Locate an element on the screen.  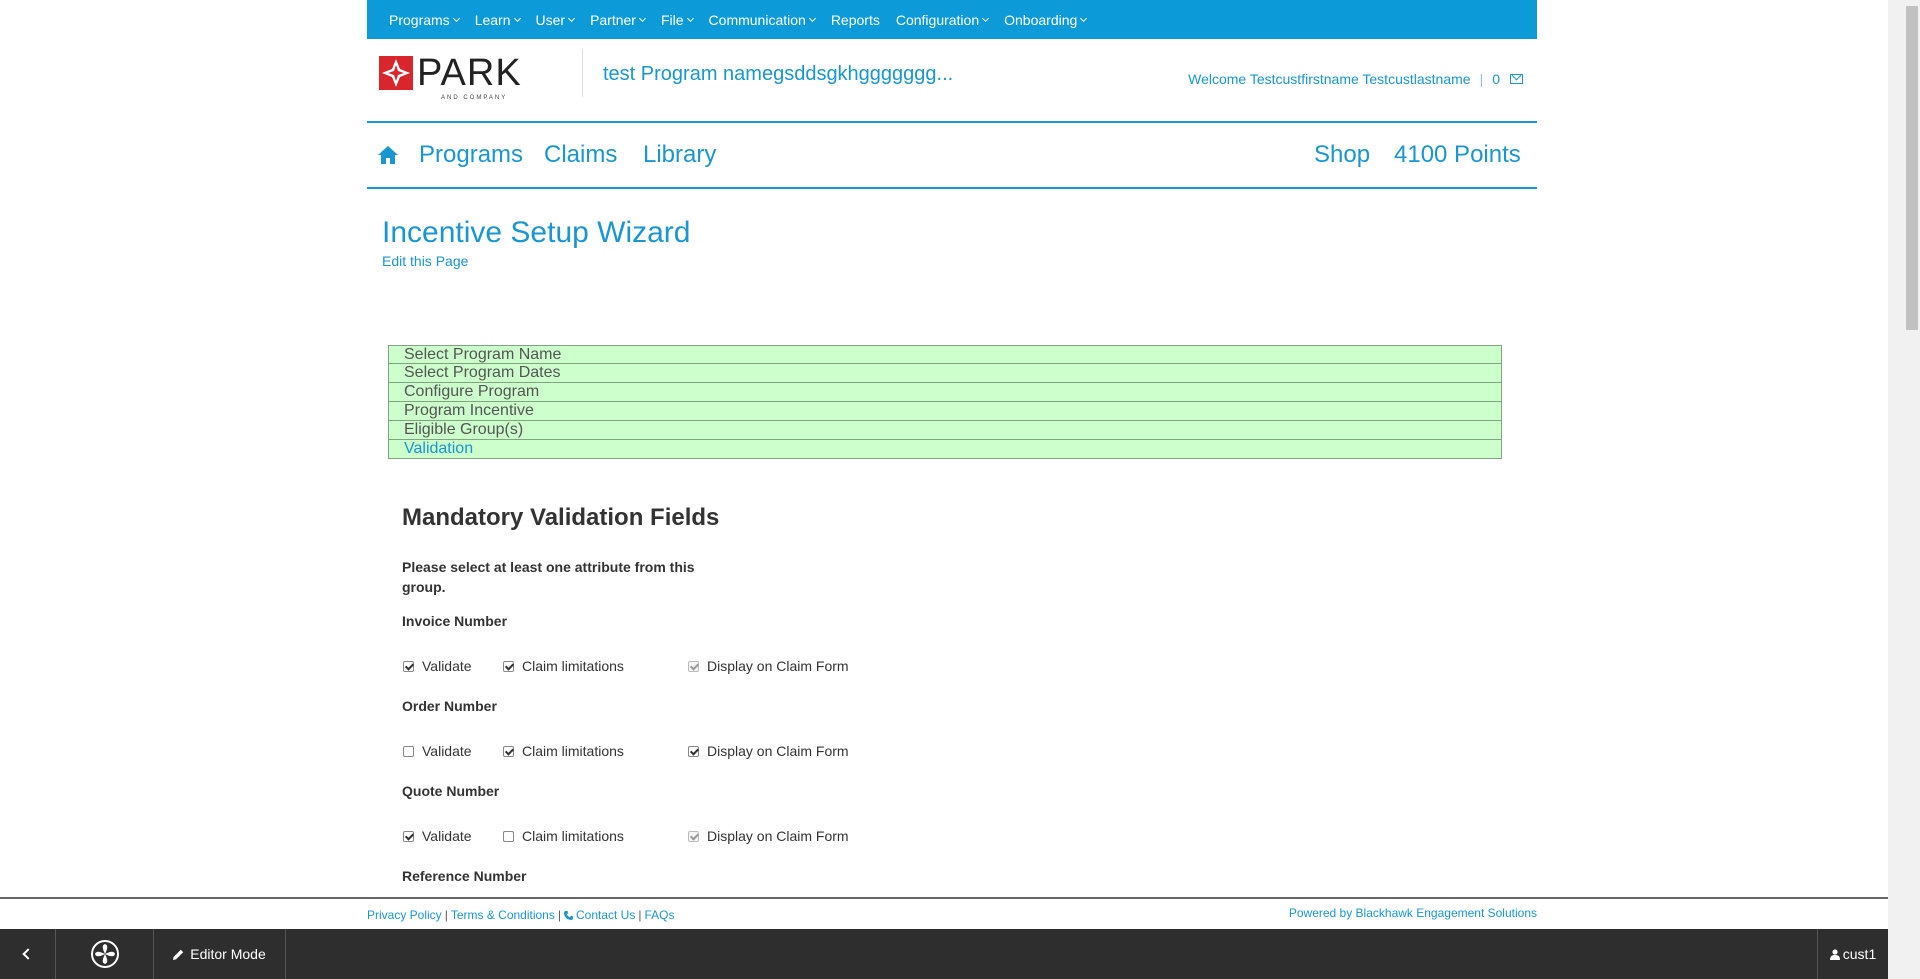
quote-claim-limitations-checkbox is located at coordinates (508, 836).